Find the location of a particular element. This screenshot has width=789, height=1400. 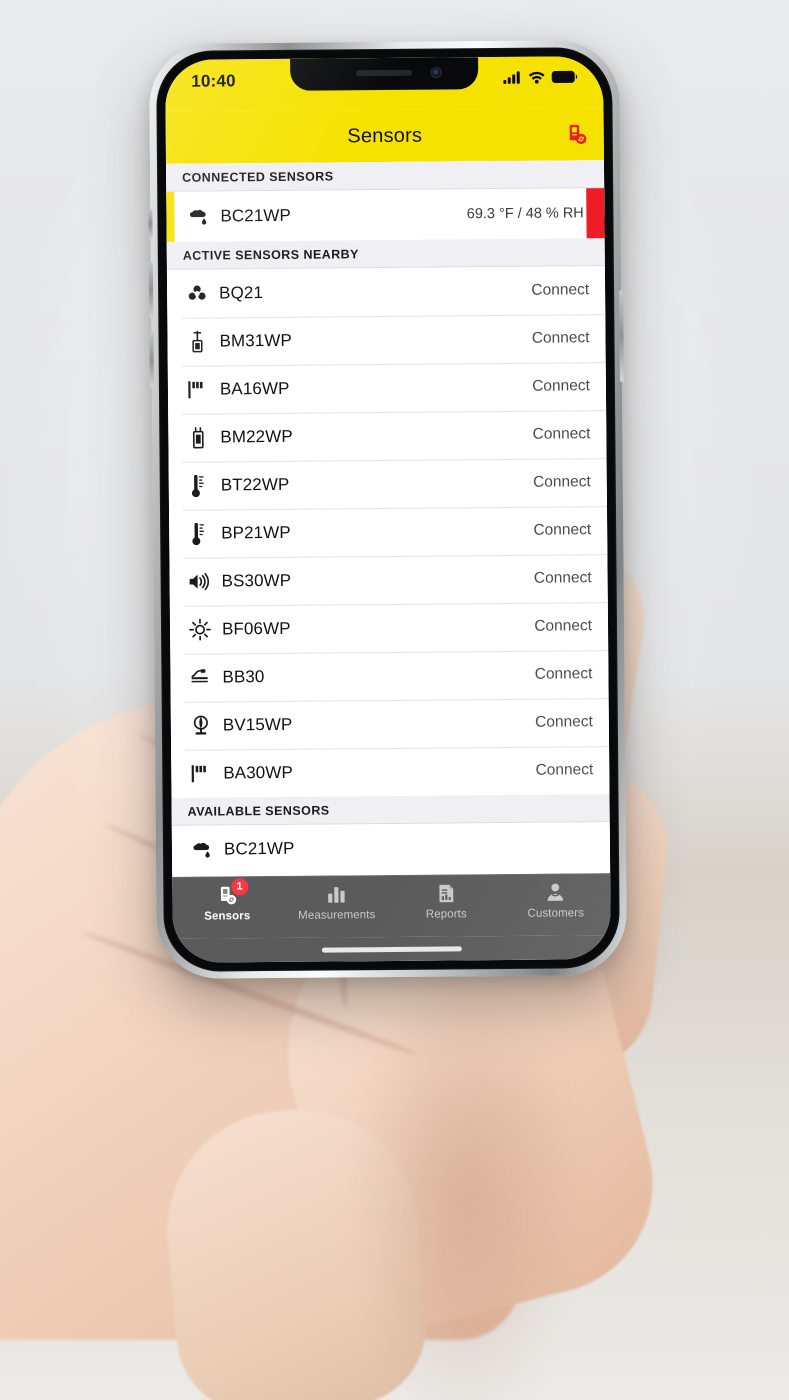

connected-sensor-name: BC21WP is located at coordinates (256, 215).